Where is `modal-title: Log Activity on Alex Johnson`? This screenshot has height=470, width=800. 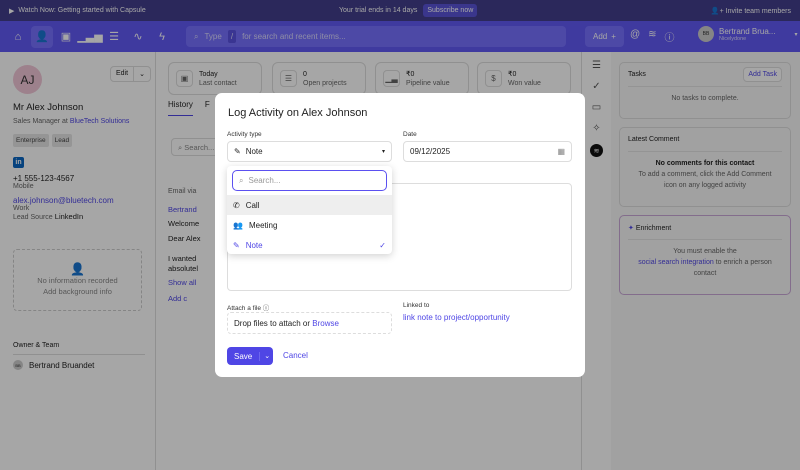
modal-title: Log Activity on Alex Johnson is located at coordinates (298, 113).